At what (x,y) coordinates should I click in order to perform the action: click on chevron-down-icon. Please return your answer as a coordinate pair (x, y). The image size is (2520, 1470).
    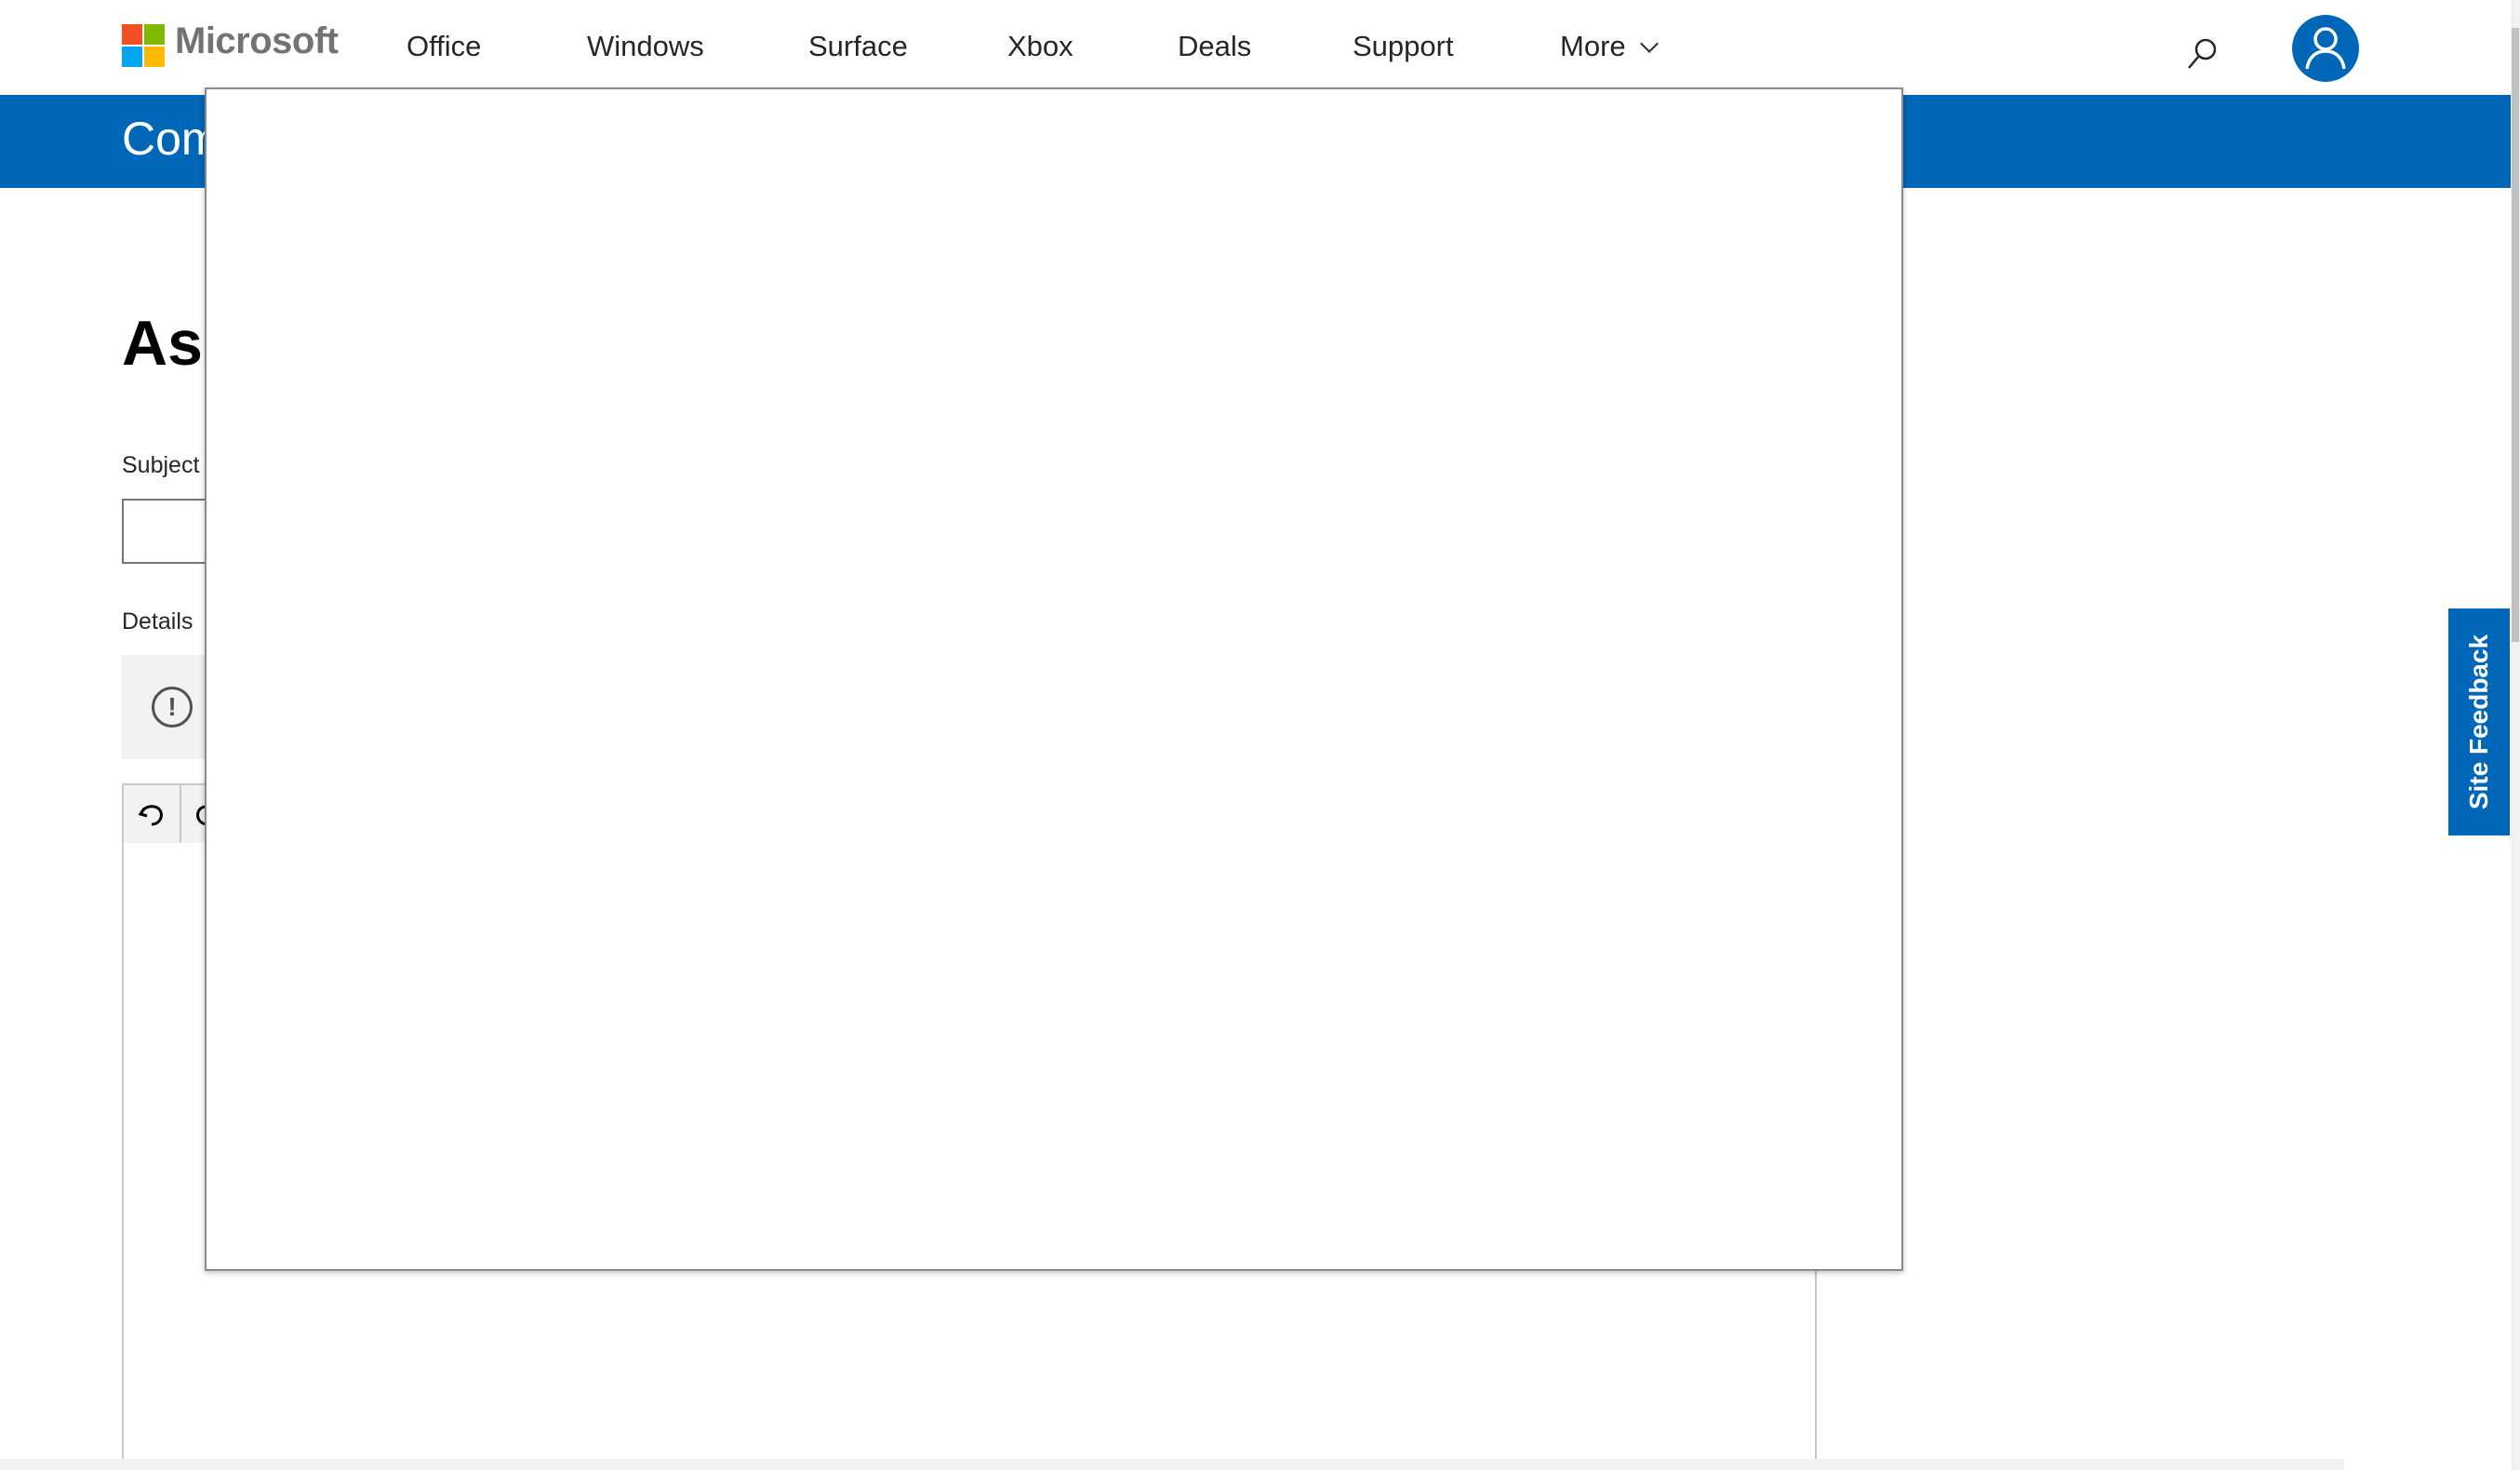
    Looking at the image, I should click on (1649, 44).